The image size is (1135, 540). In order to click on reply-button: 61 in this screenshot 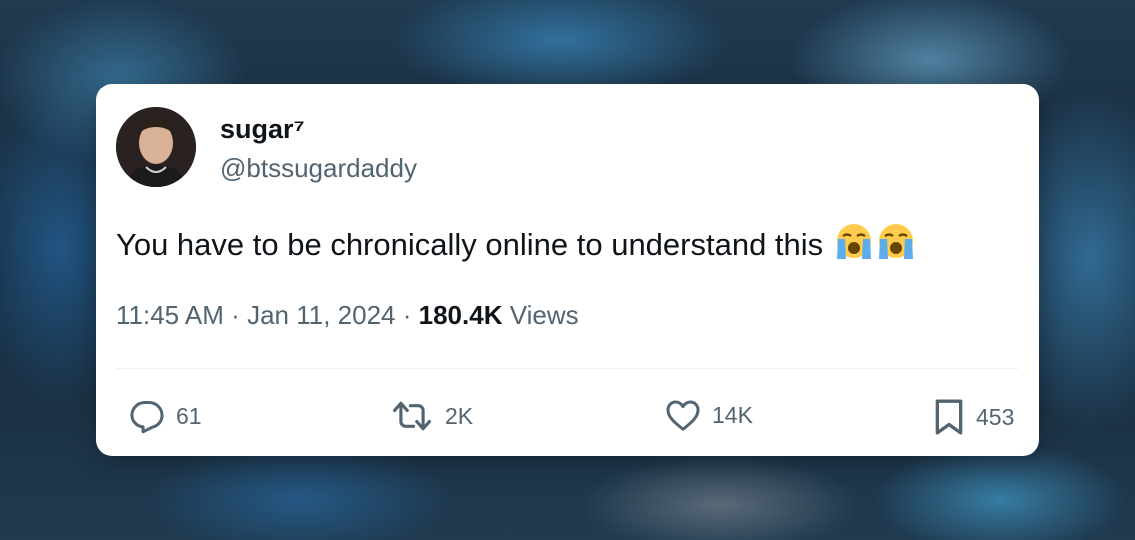, I will do `click(165, 416)`.